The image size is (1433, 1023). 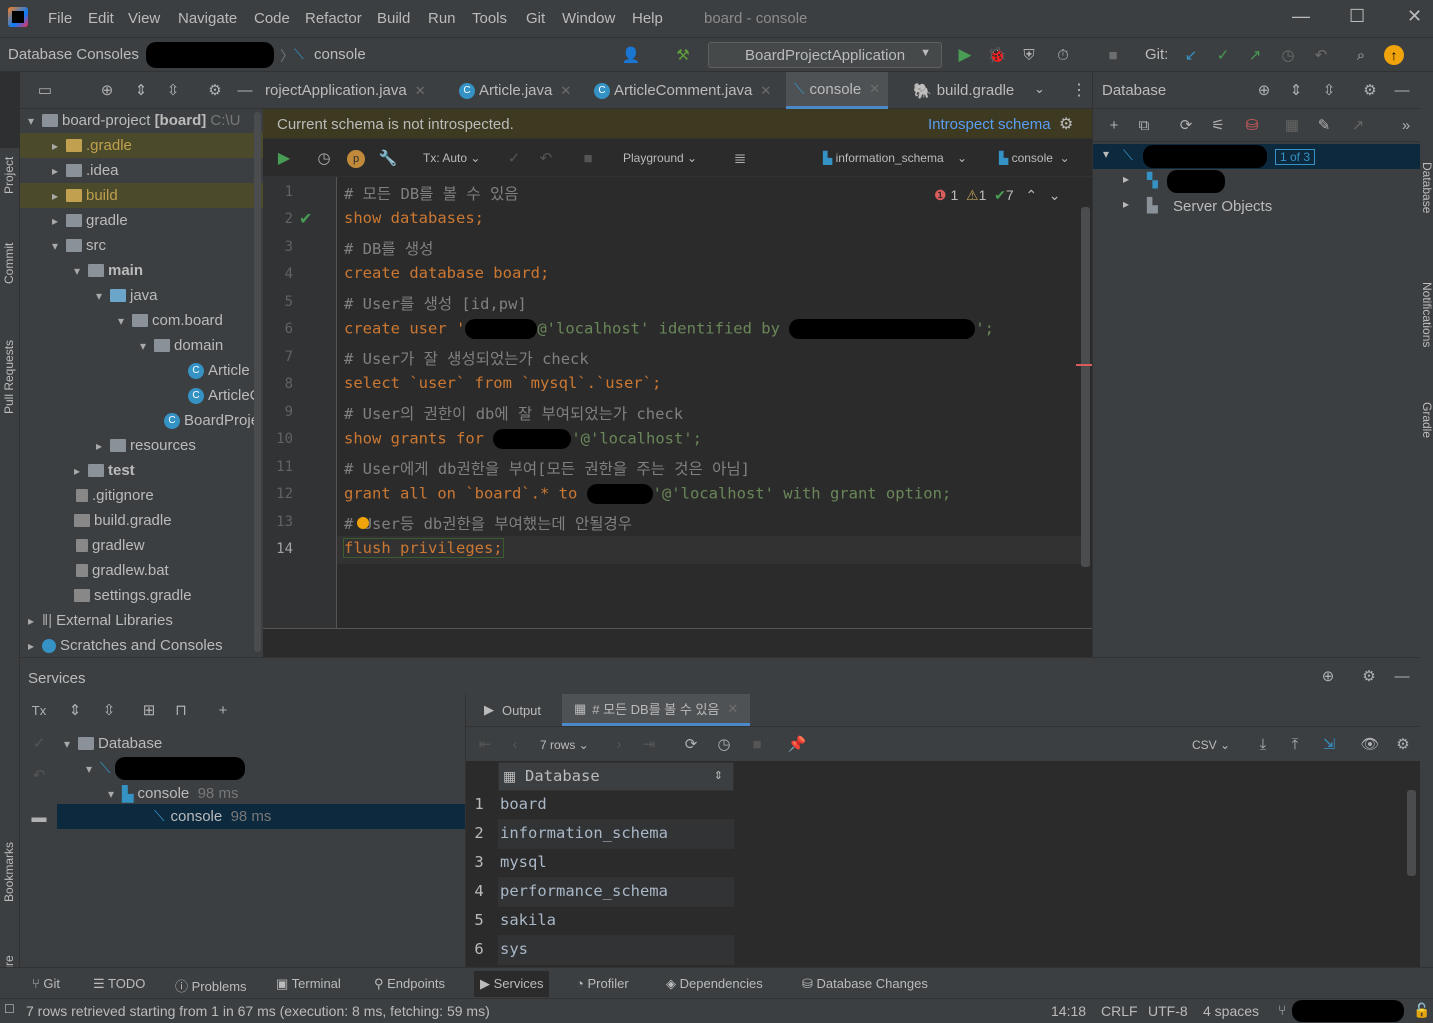 I want to click on table-row: board, so click(x=616, y=805).